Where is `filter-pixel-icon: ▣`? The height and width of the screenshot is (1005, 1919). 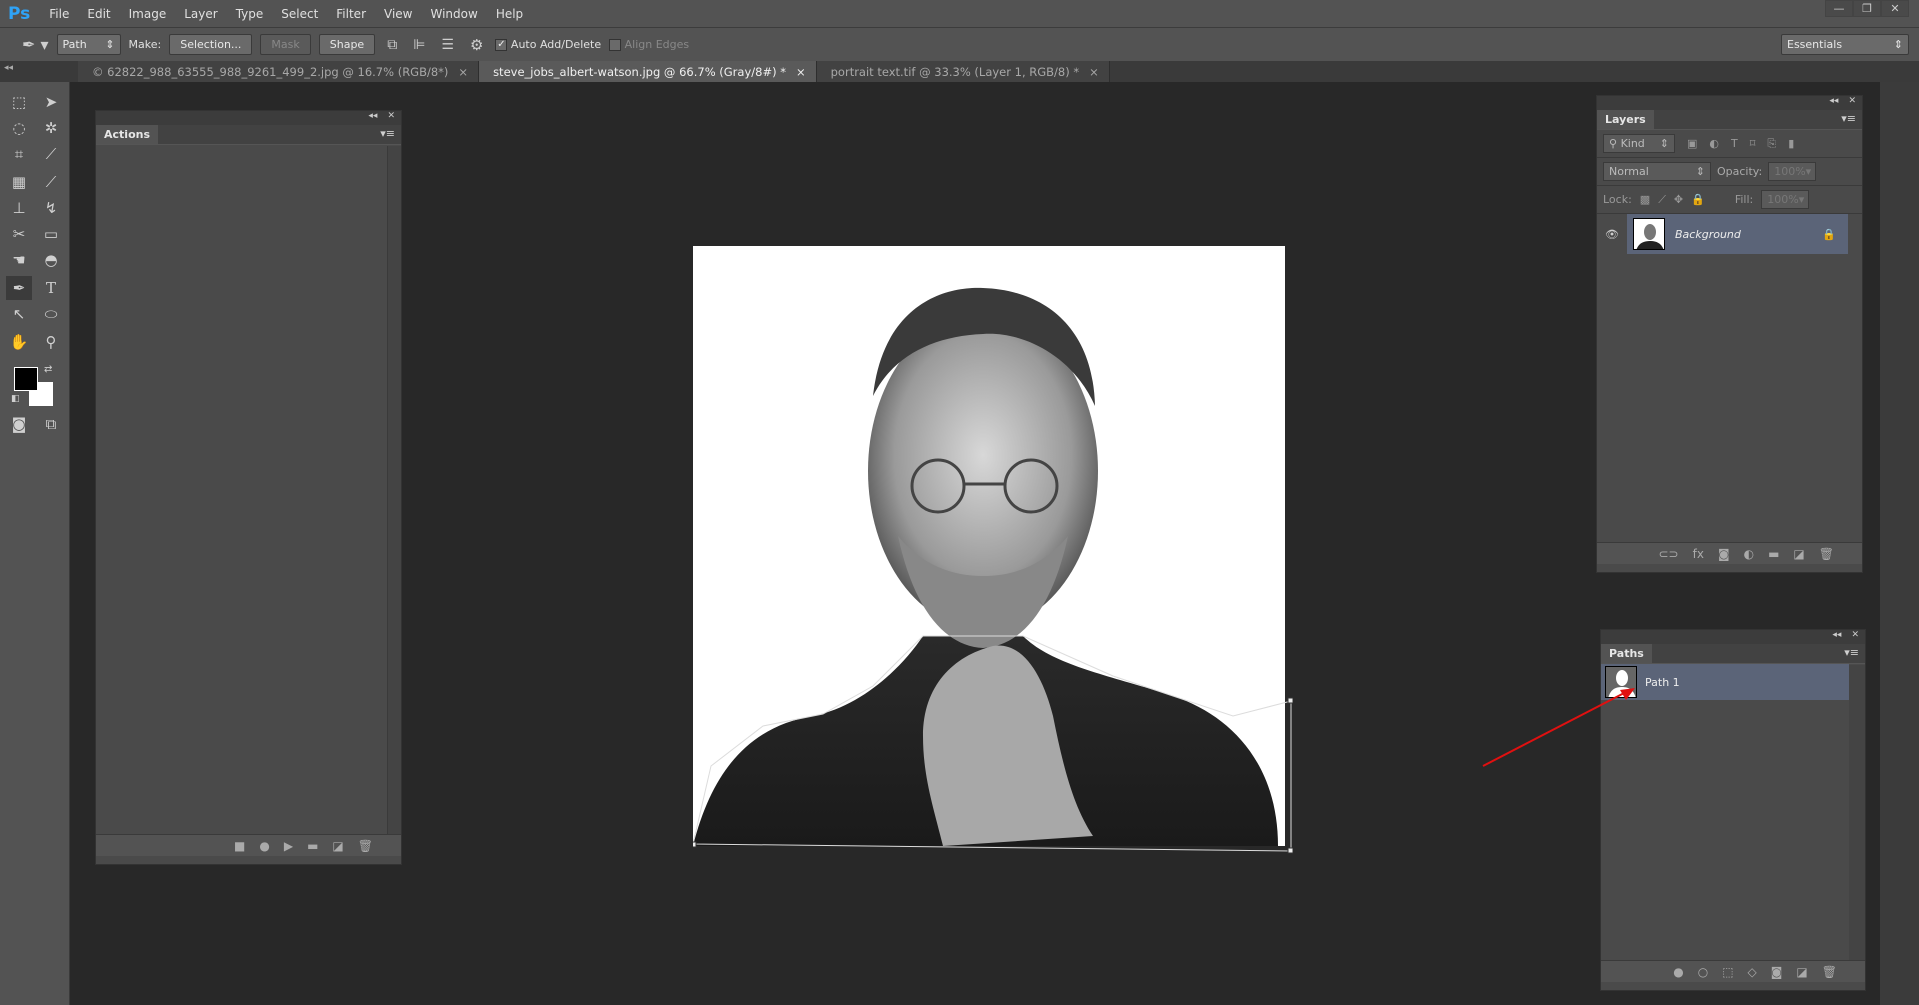
filter-pixel-icon: ▣ is located at coordinates (1692, 143).